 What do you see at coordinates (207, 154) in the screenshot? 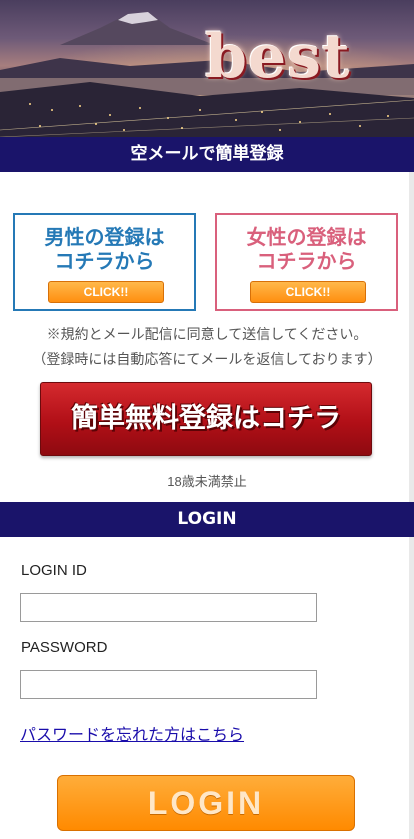
I see `registration-section-title: 空メールで簡単登録` at bounding box center [207, 154].